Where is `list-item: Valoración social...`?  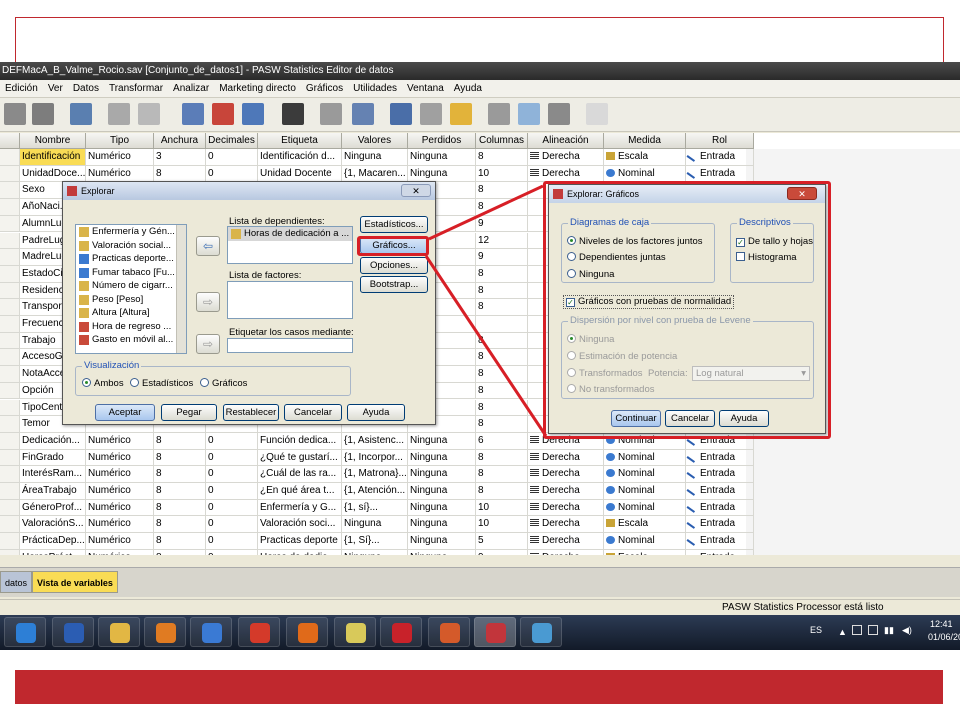
list-item: Valoración social... is located at coordinates (131, 246).